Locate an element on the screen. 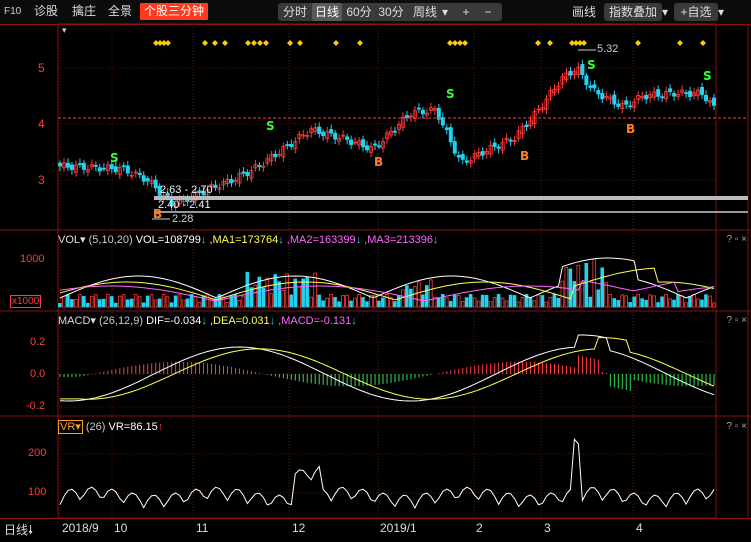 Image resolution: width=751 pixels, height=542 pixels. sell-signal-mark: S is located at coordinates (591, 65).